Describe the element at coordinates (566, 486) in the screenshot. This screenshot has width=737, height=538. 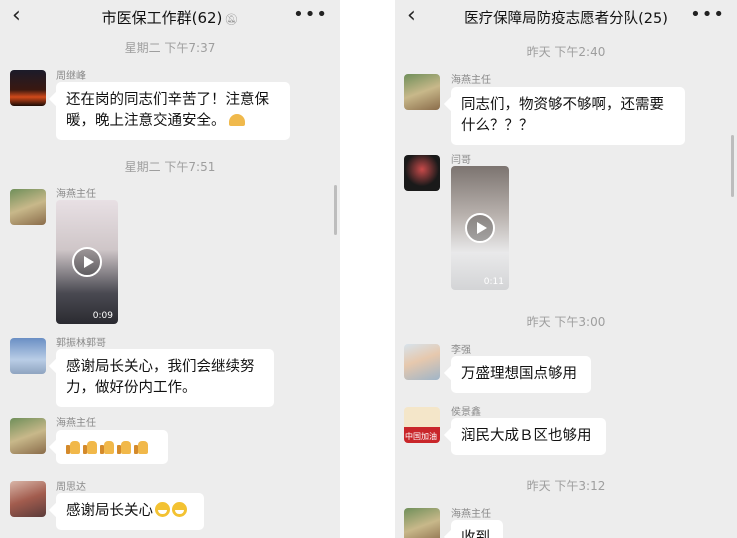
I see `timestamp: 昨天 下午3:12` at that location.